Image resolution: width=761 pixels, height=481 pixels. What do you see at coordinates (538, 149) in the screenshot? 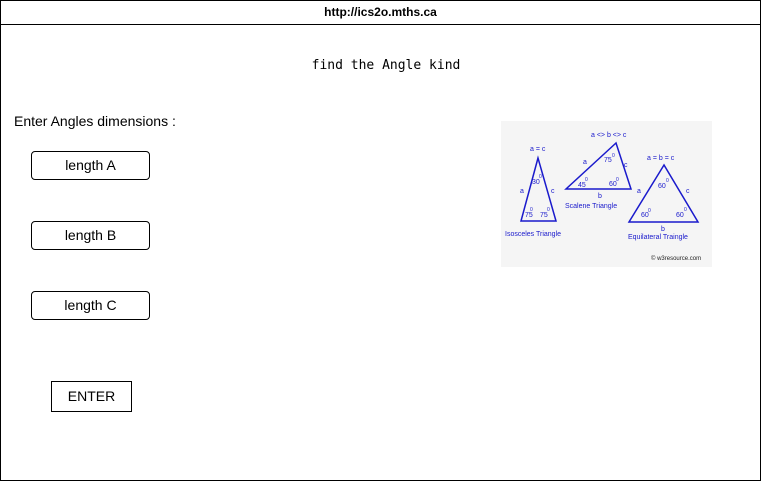
I see `isosceles-condition: a = c` at bounding box center [538, 149].